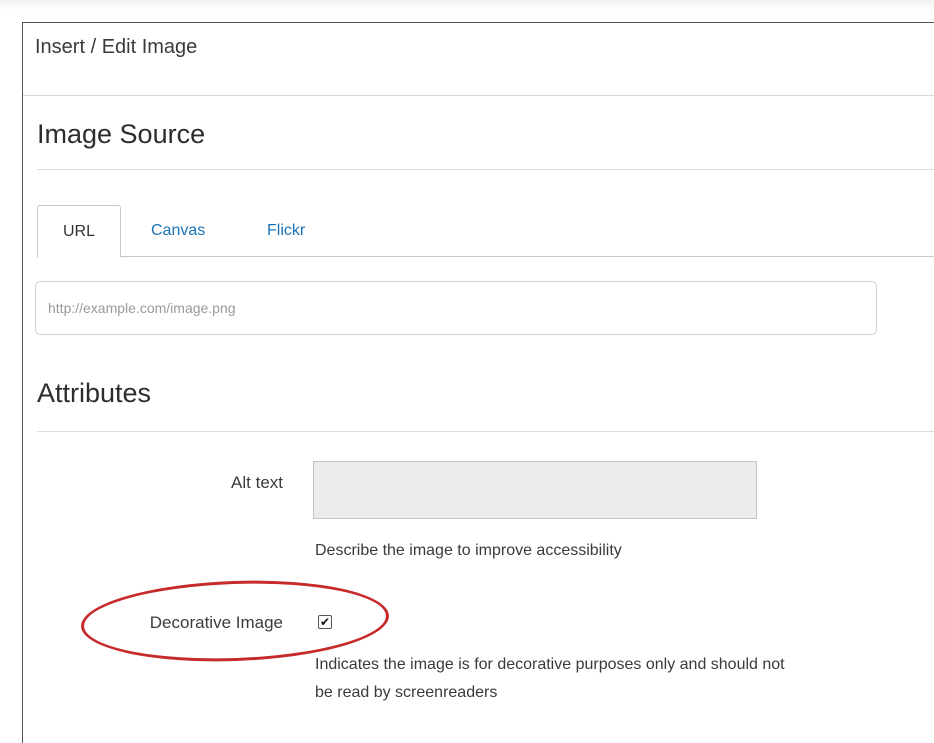 The width and height of the screenshot is (934, 743). What do you see at coordinates (485, 431) in the screenshot?
I see `attributes-divider` at bounding box center [485, 431].